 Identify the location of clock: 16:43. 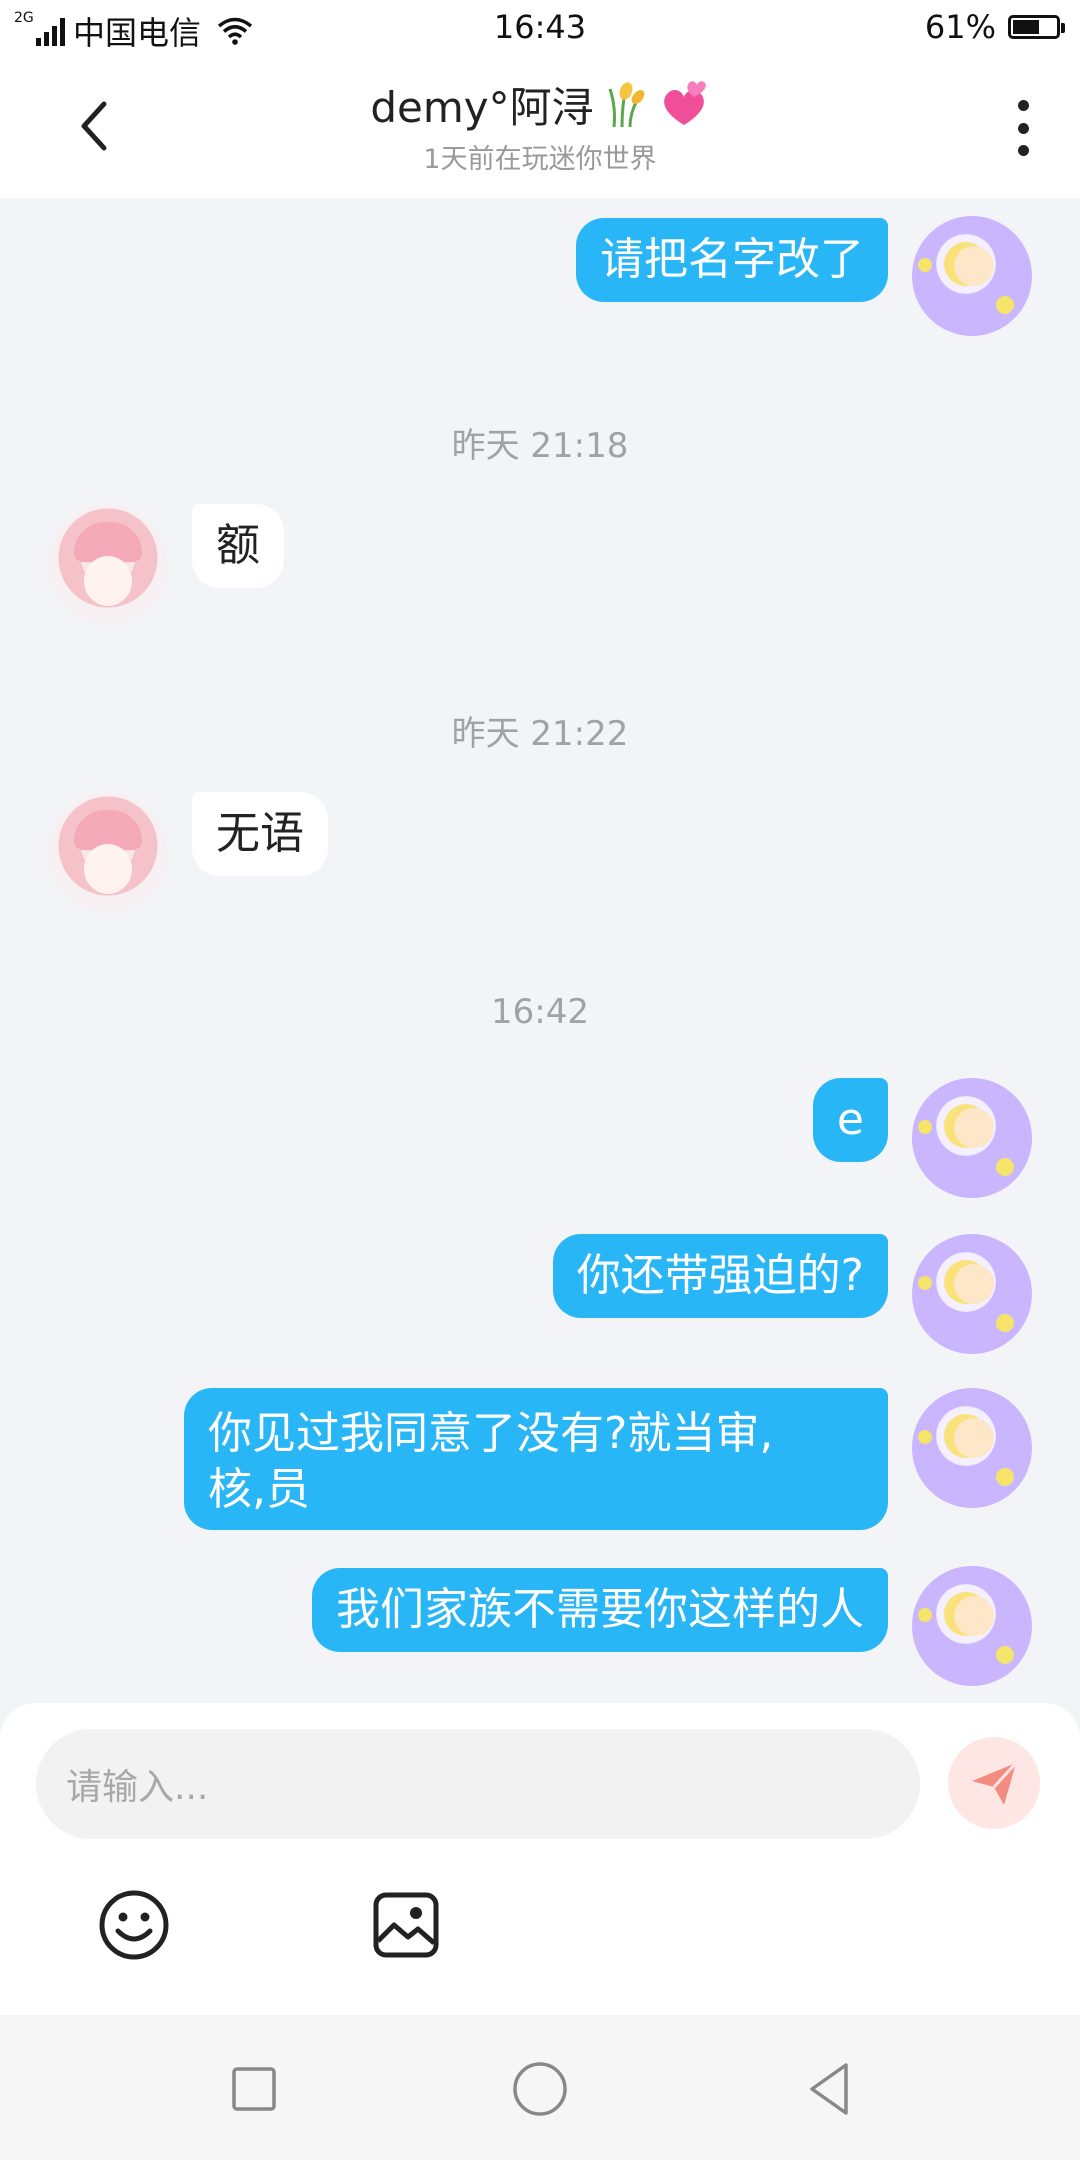
(540, 27).